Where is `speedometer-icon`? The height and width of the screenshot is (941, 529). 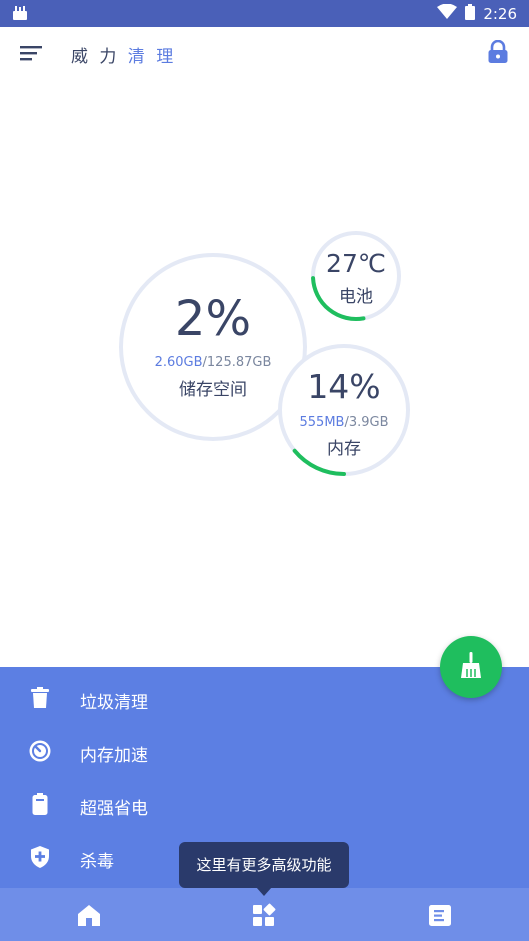 speedometer-icon is located at coordinates (40, 751).